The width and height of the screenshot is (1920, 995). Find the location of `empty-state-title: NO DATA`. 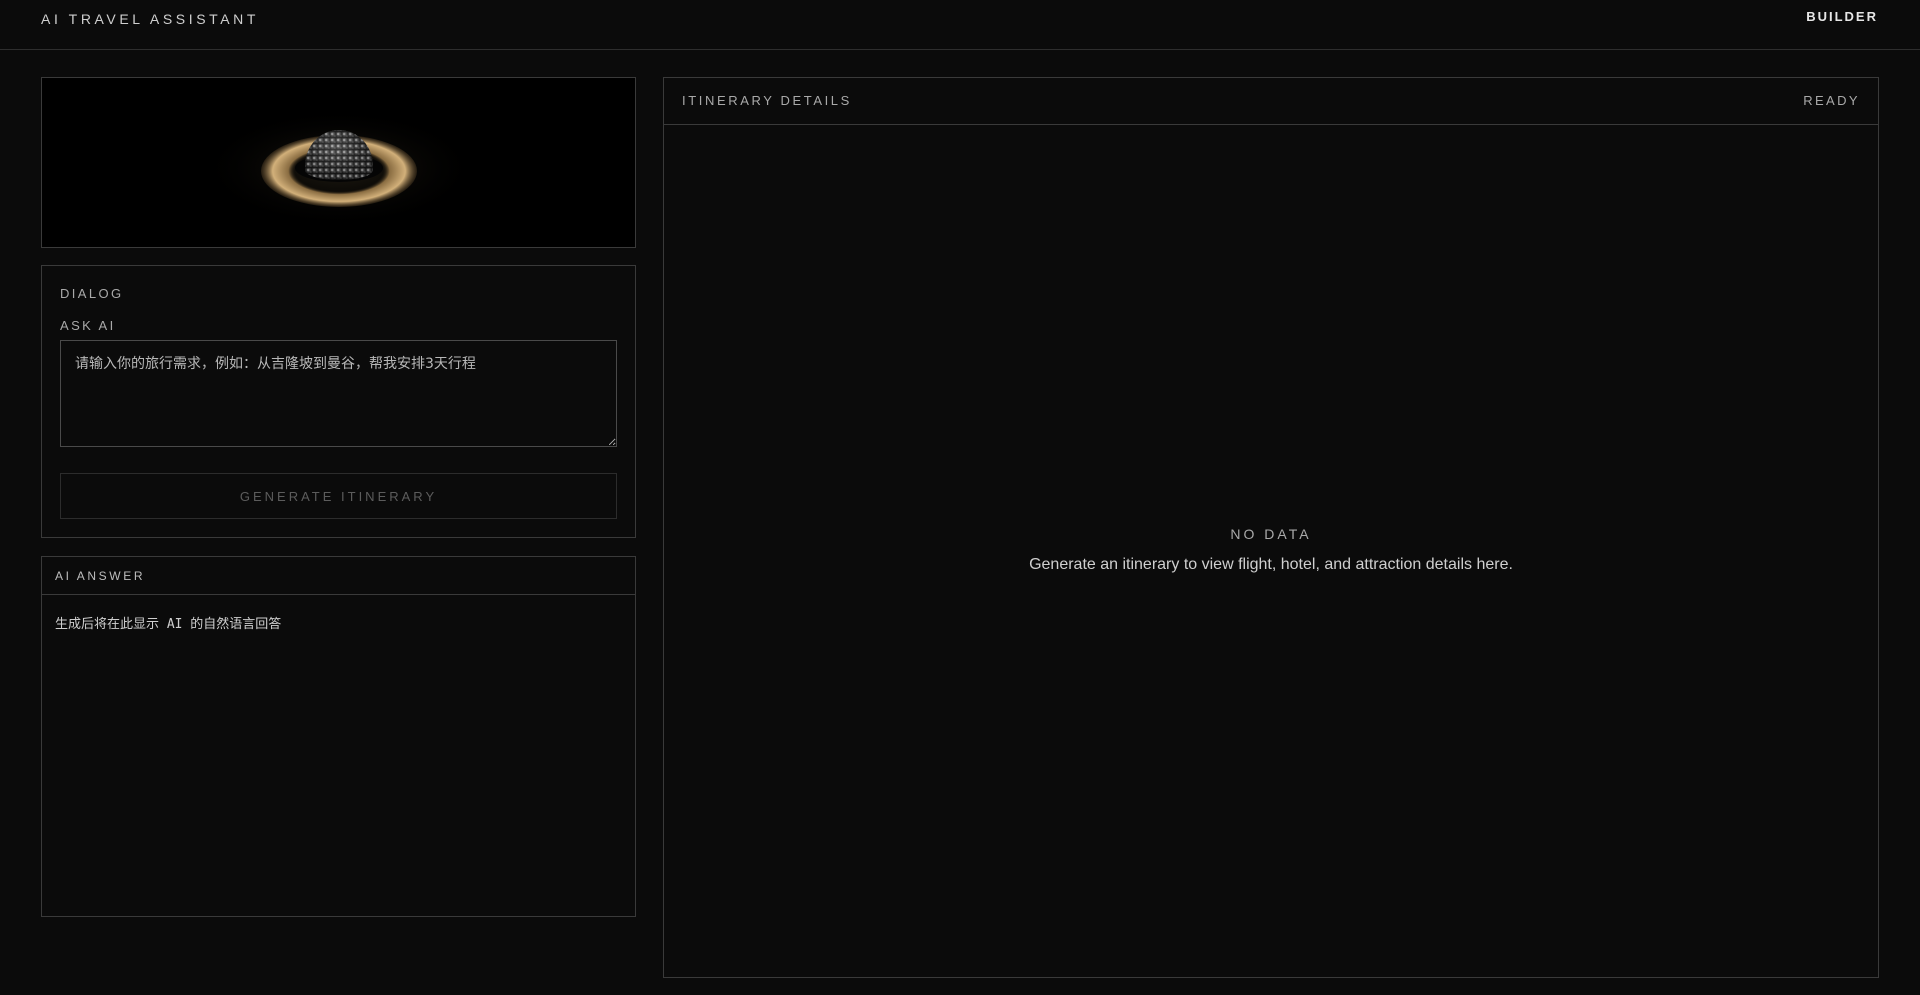

empty-state-title: NO DATA is located at coordinates (1271, 534).